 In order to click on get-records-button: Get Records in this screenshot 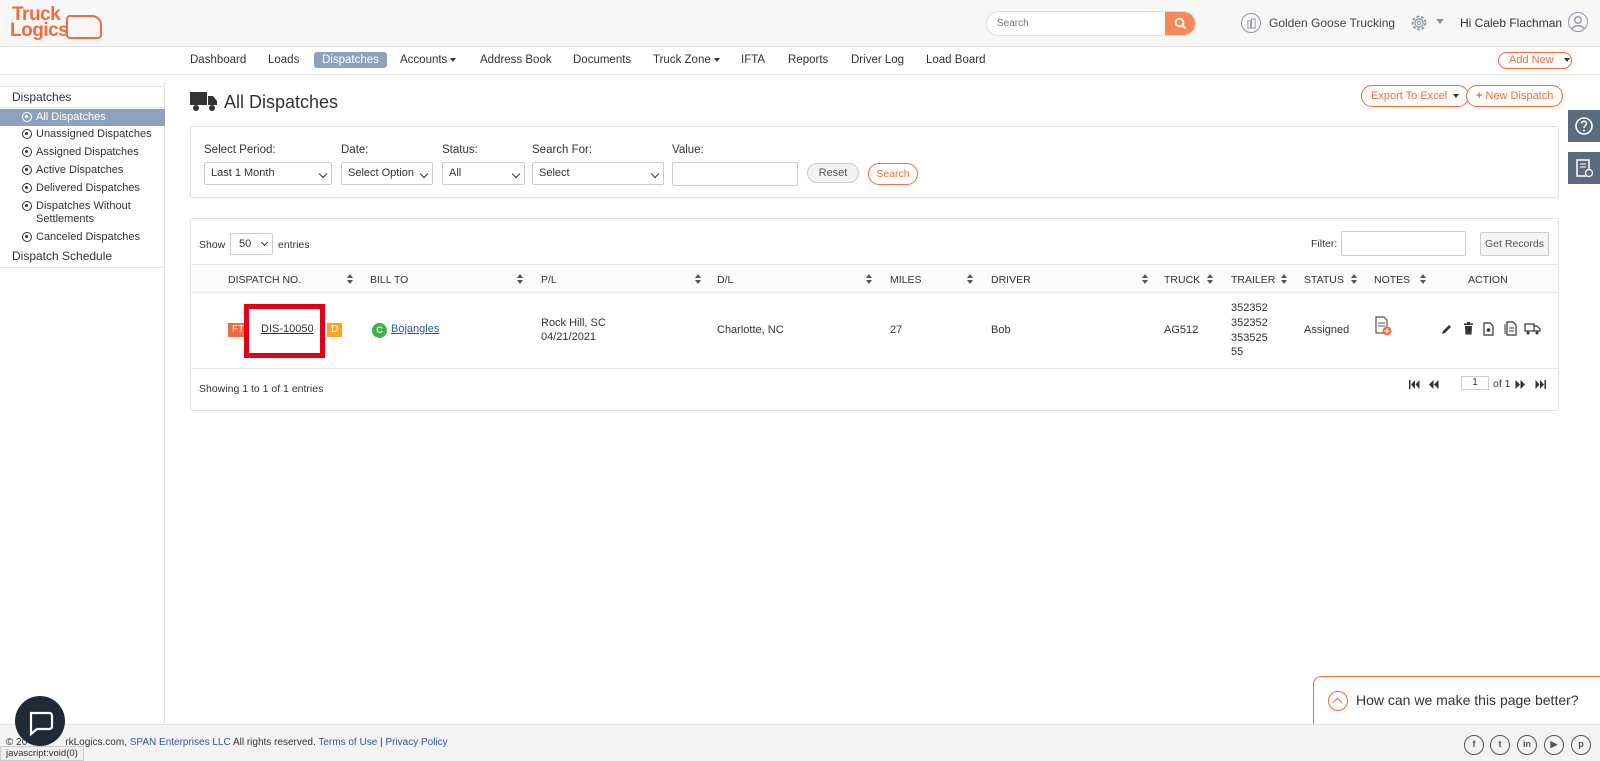, I will do `click(1514, 244)`.